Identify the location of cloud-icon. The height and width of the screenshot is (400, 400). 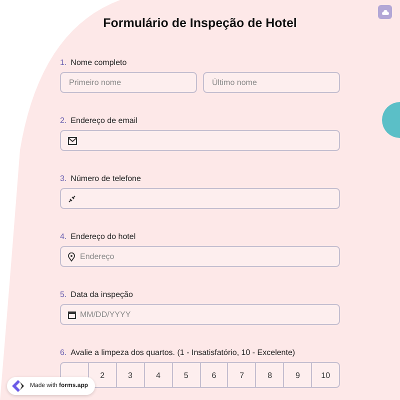
(385, 12).